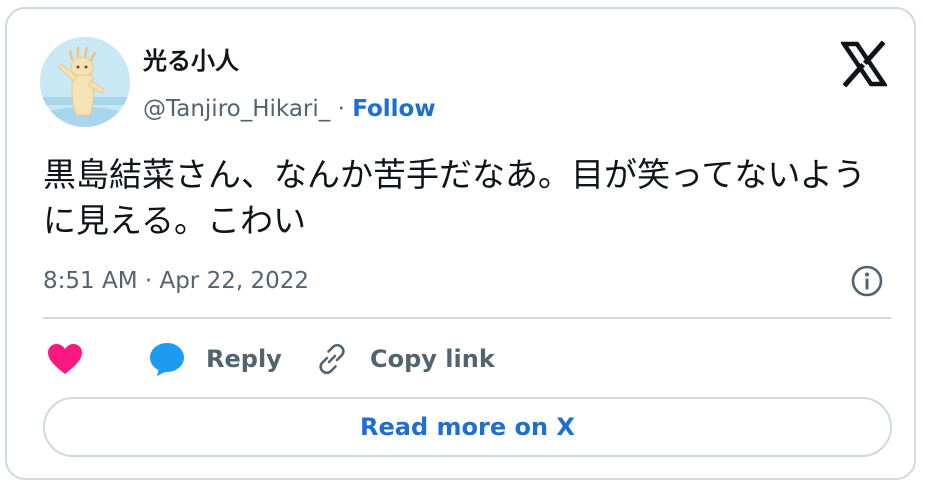 The image size is (925, 490). Describe the element at coordinates (332, 359) in the screenshot. I see `link-icon` at that location.